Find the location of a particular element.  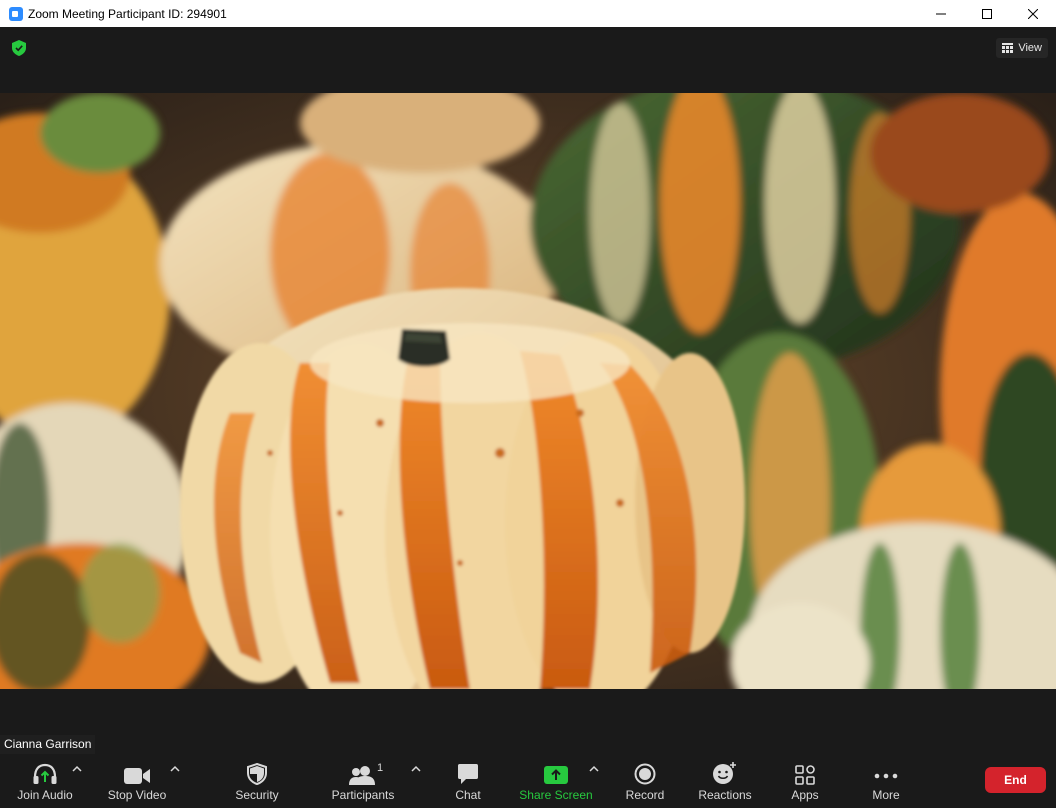

minimize-icon is located at coordinates (941, 13).